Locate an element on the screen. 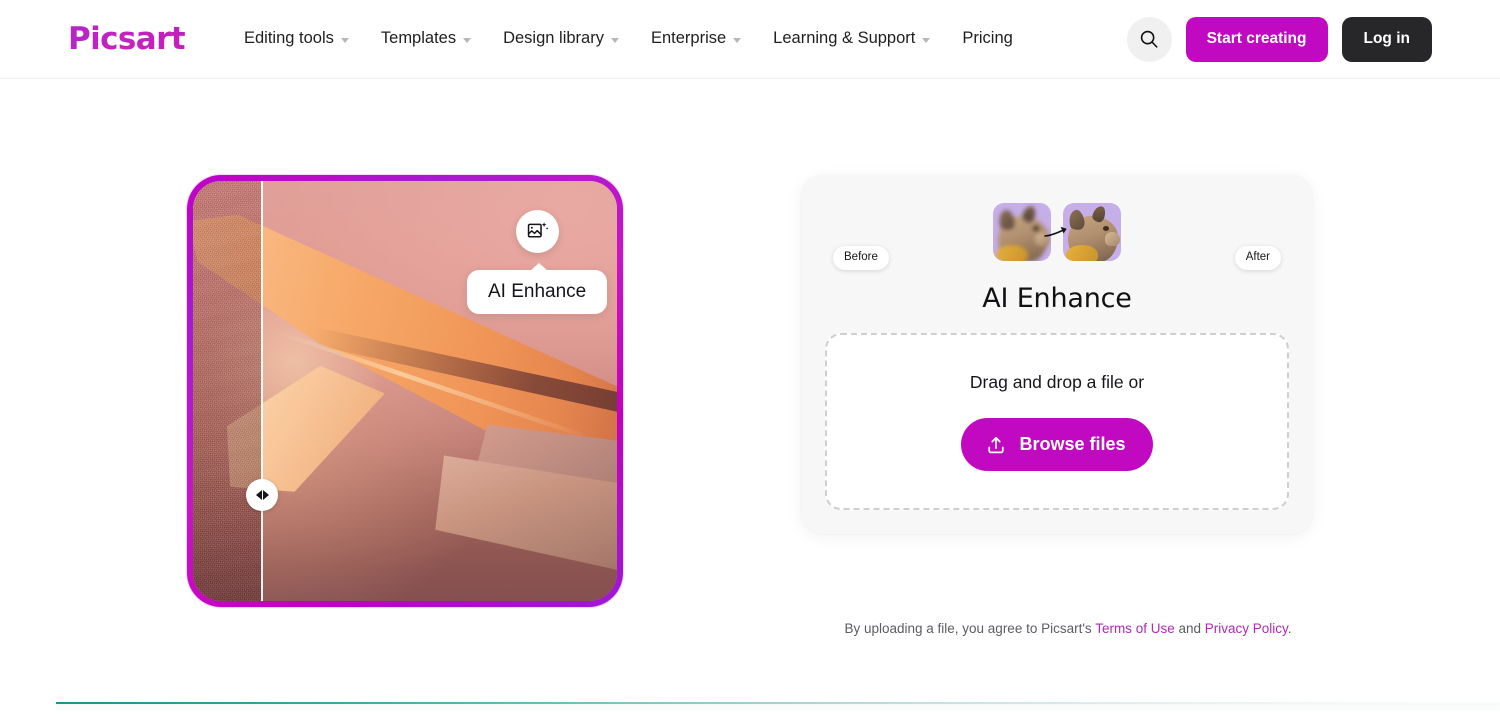 The image size is (1500, 714). before-label-pill: Before is located at coordinates (861, 258).